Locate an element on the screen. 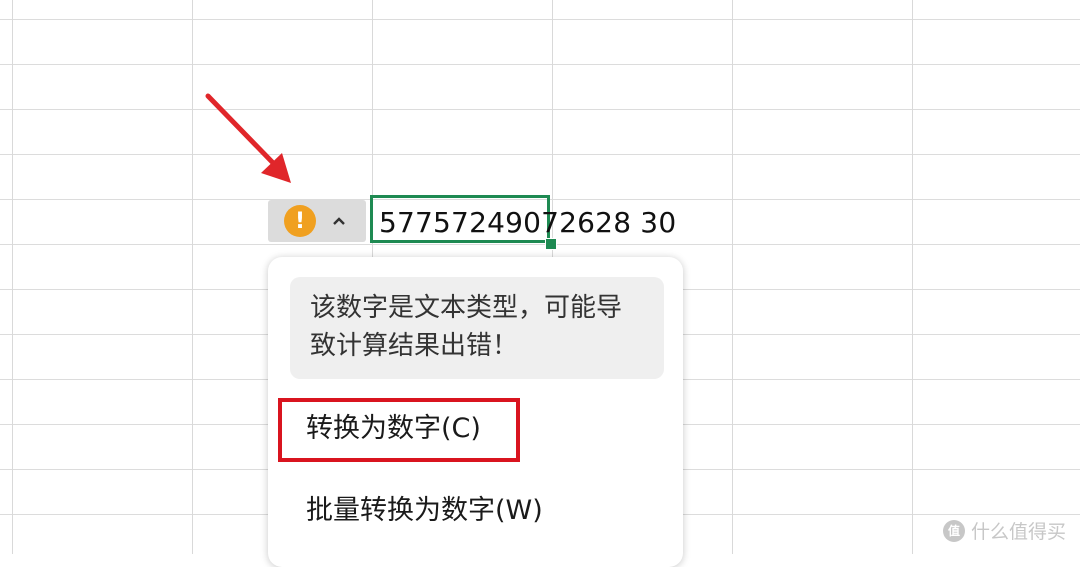 This screenshot has height=567, width=1080. error-check-button: ! is located at coordinates (317, 221).